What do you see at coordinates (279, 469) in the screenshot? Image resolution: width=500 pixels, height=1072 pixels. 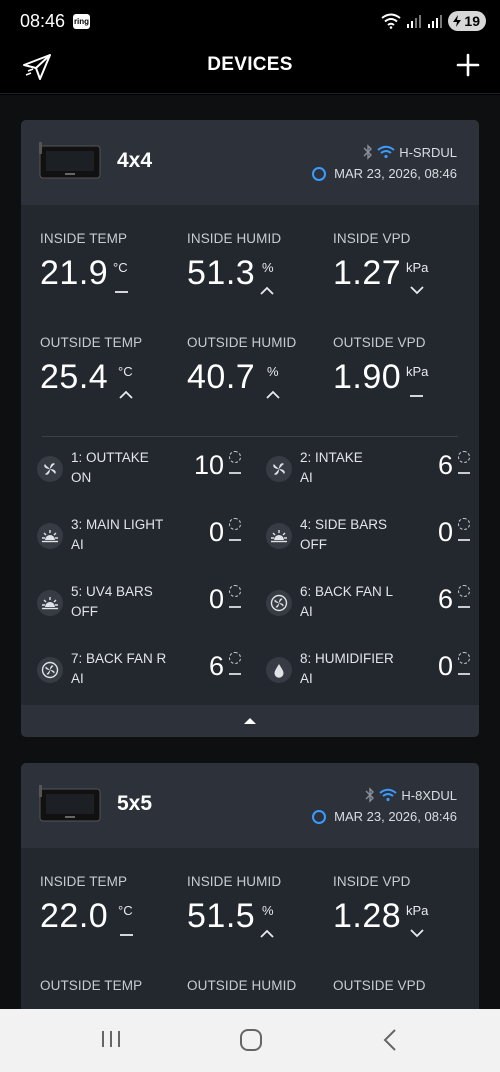 I see `fan-icon` at bounding box center [279, 469].